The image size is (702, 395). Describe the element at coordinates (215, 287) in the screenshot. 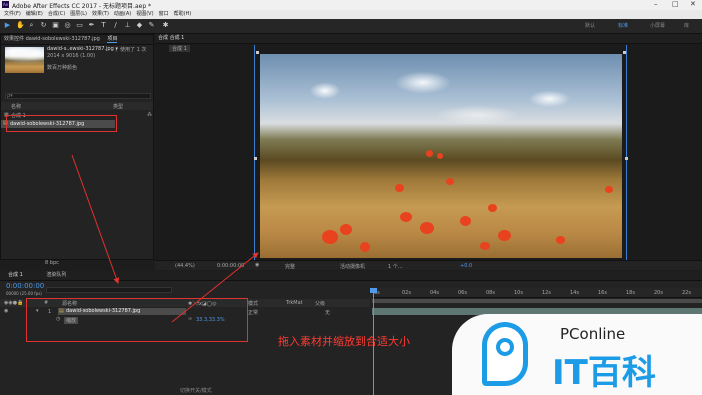

I see `arrow-timeline-to-viewer` at that location.